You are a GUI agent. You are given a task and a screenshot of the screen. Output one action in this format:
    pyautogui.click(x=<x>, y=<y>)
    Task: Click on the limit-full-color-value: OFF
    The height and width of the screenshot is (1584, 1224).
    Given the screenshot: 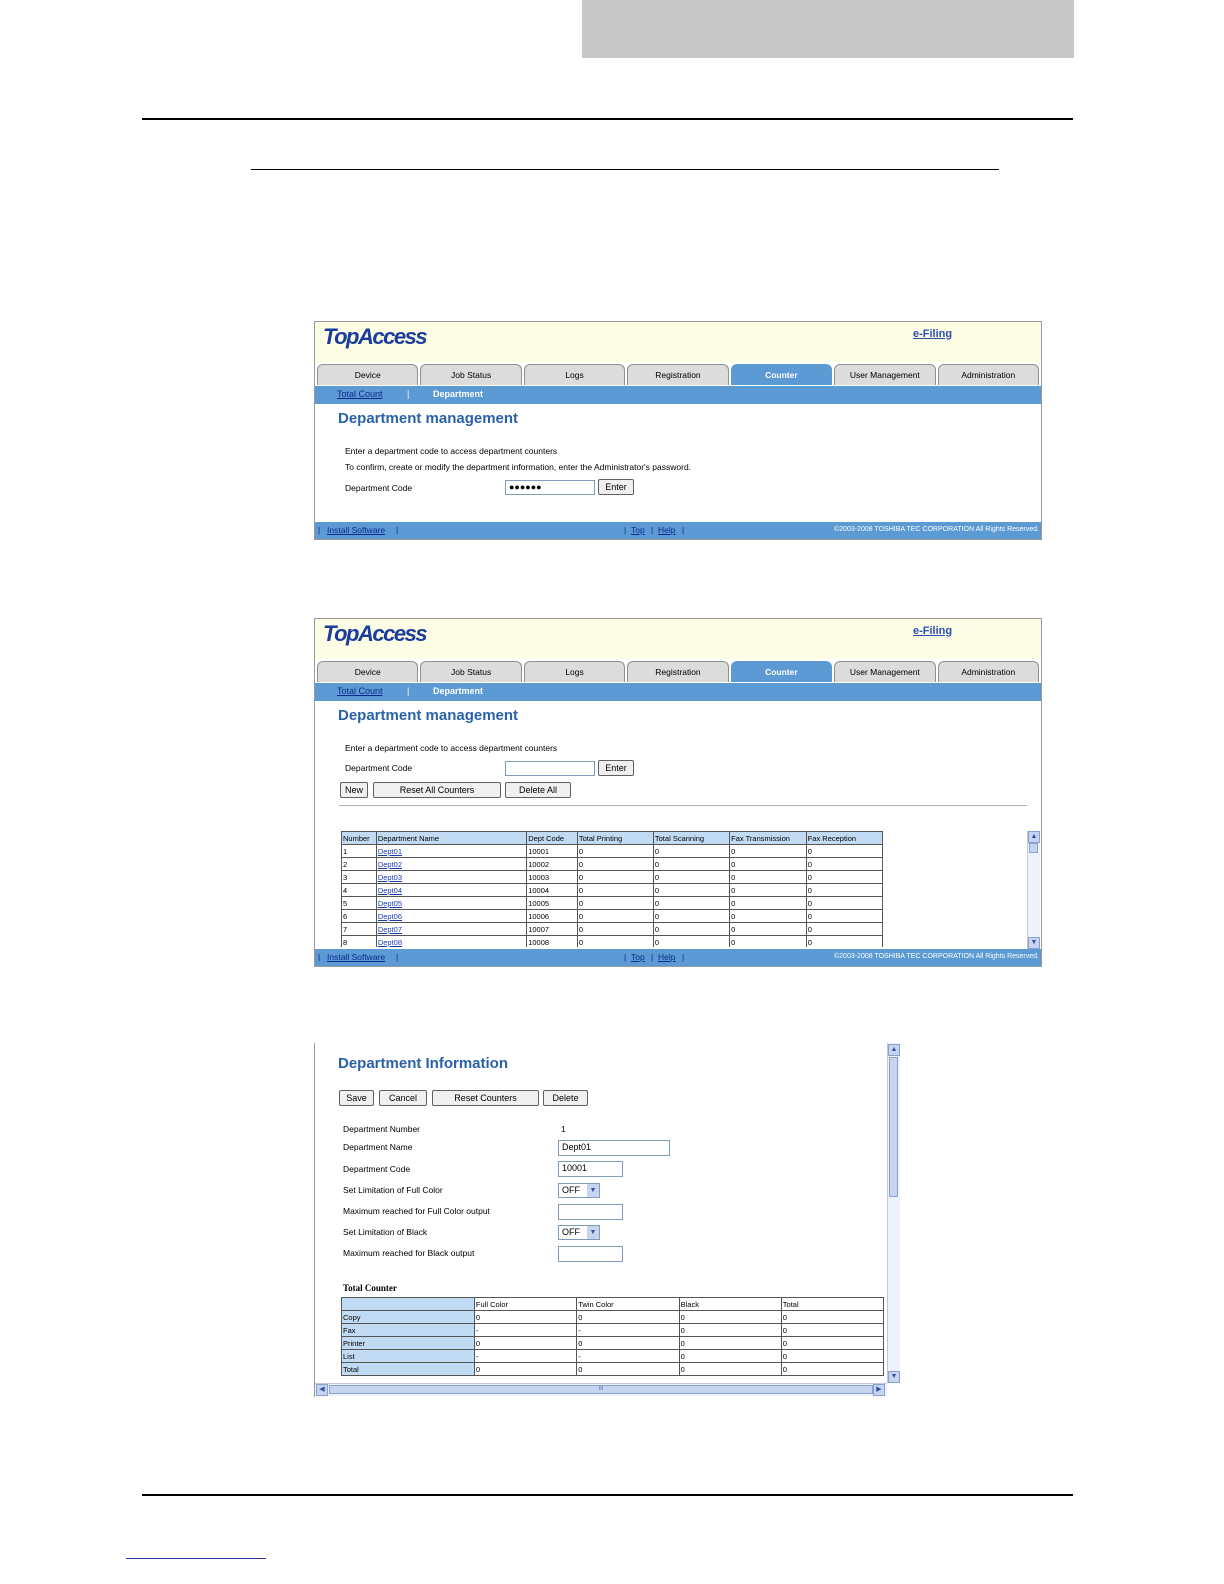 What is the action you would take?
    pyautogui.click(x=571, y=1190)
    